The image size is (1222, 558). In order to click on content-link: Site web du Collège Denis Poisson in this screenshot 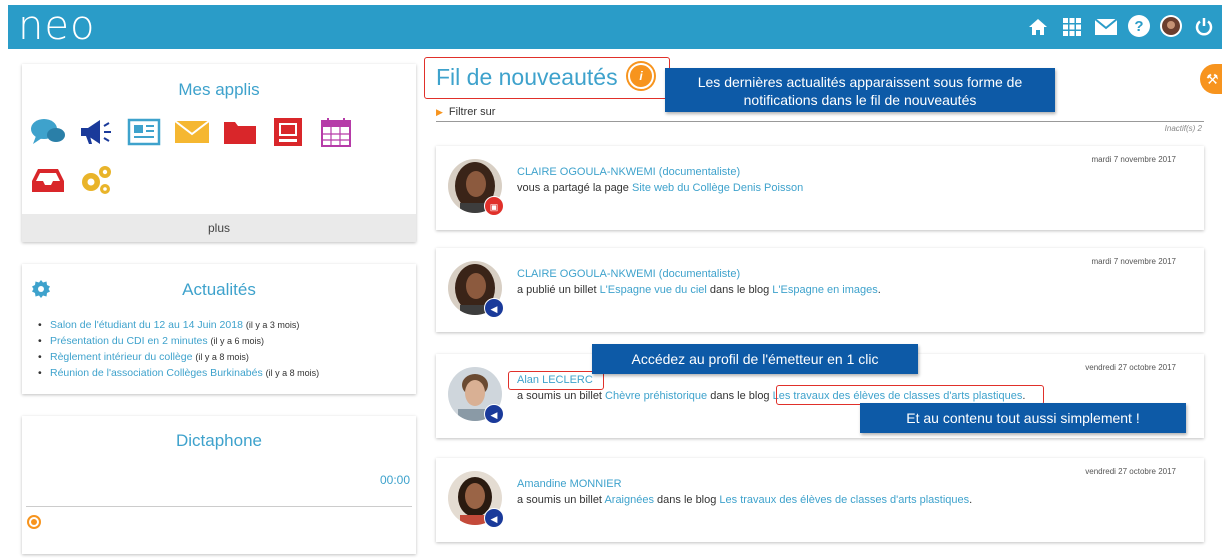, I will do `click(717, 188)`.